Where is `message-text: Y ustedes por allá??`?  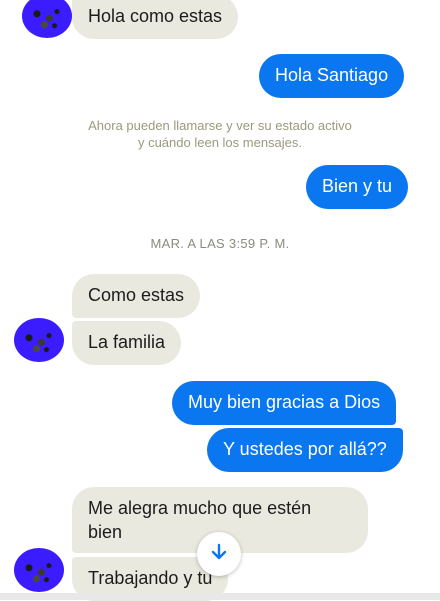
message-text: Y ustedes por allá?? is located at coordinates (305, 449).